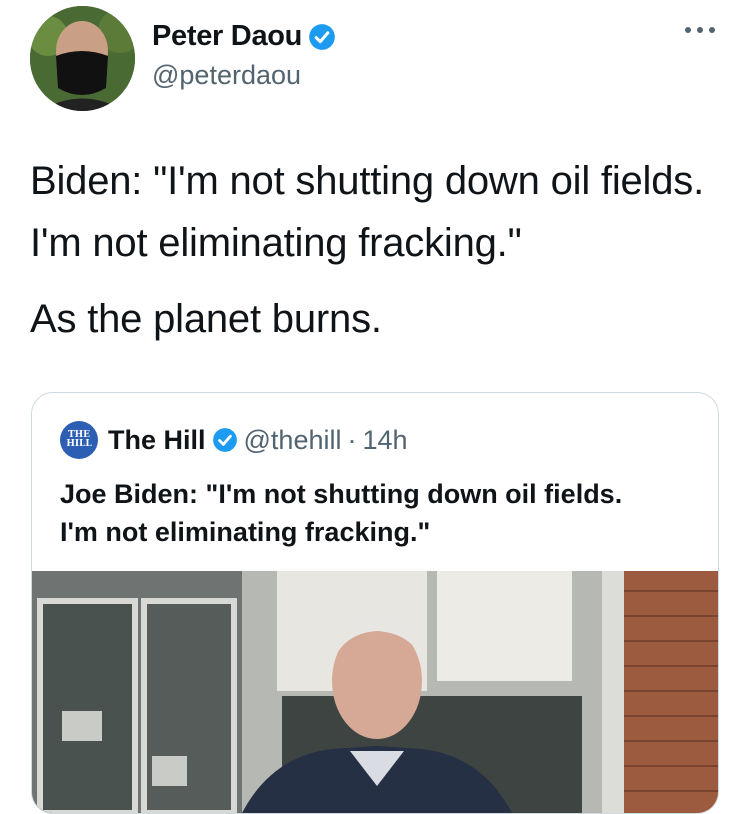 The height and width of the screenshot is (814, 750). What do you see at coordinates (157, 440) in the screenshot?
I see `quoted-author-name: The Hill` at bounding box center [157, 440].